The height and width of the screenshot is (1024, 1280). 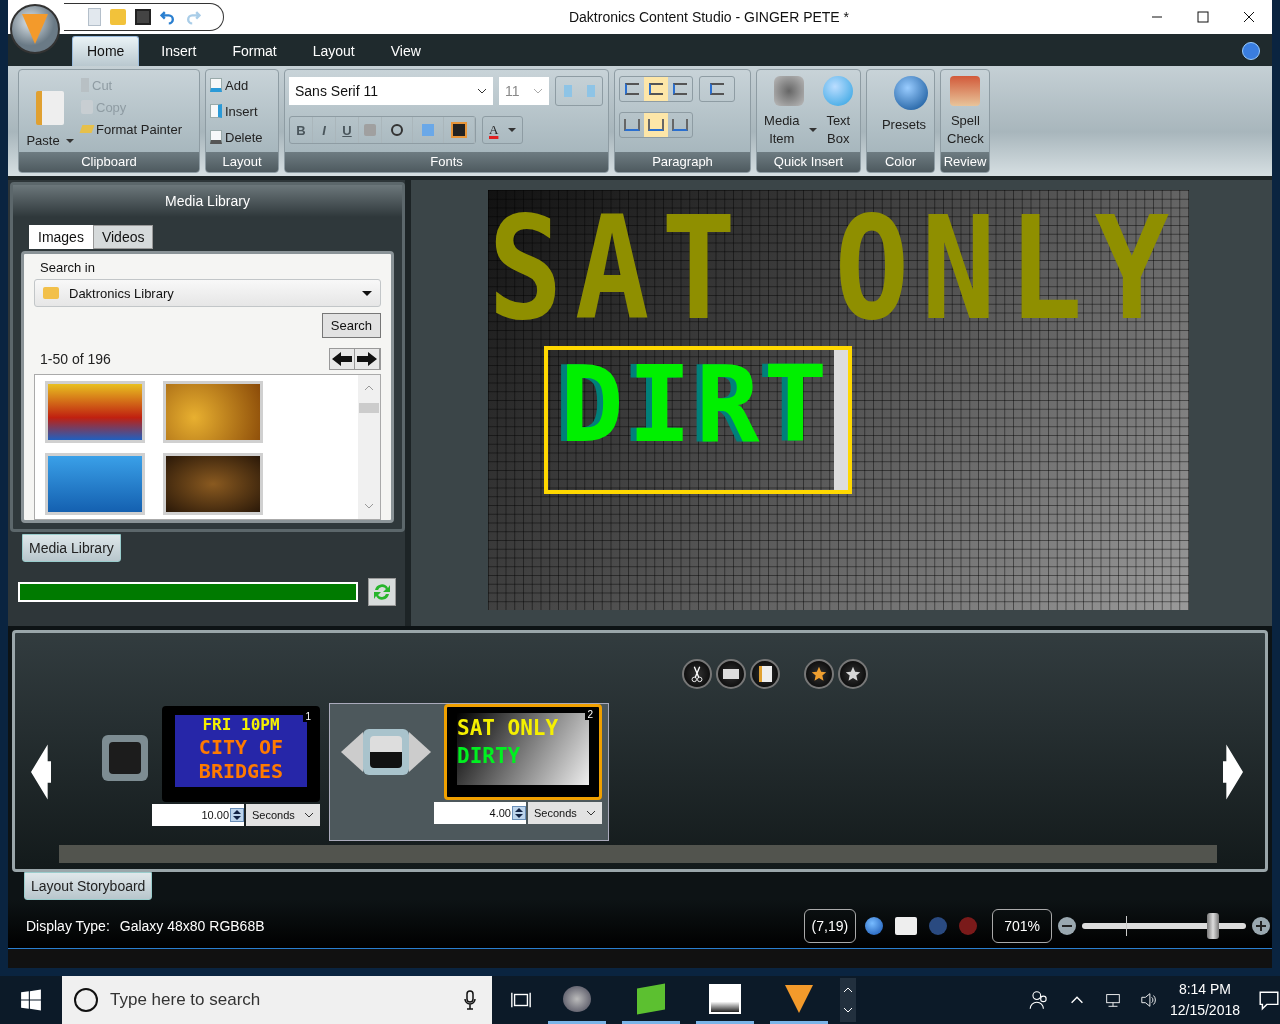 I want to click on duration-field: 10.00, so click(x=198, y=815).